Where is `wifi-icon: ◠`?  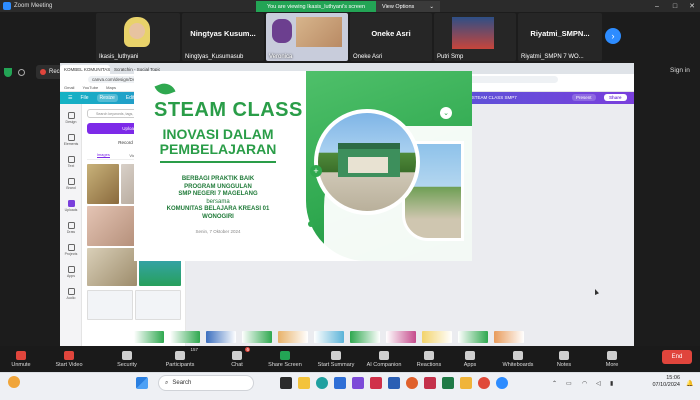
wifi-icon: ◠ is located at coordinates (584, 383).